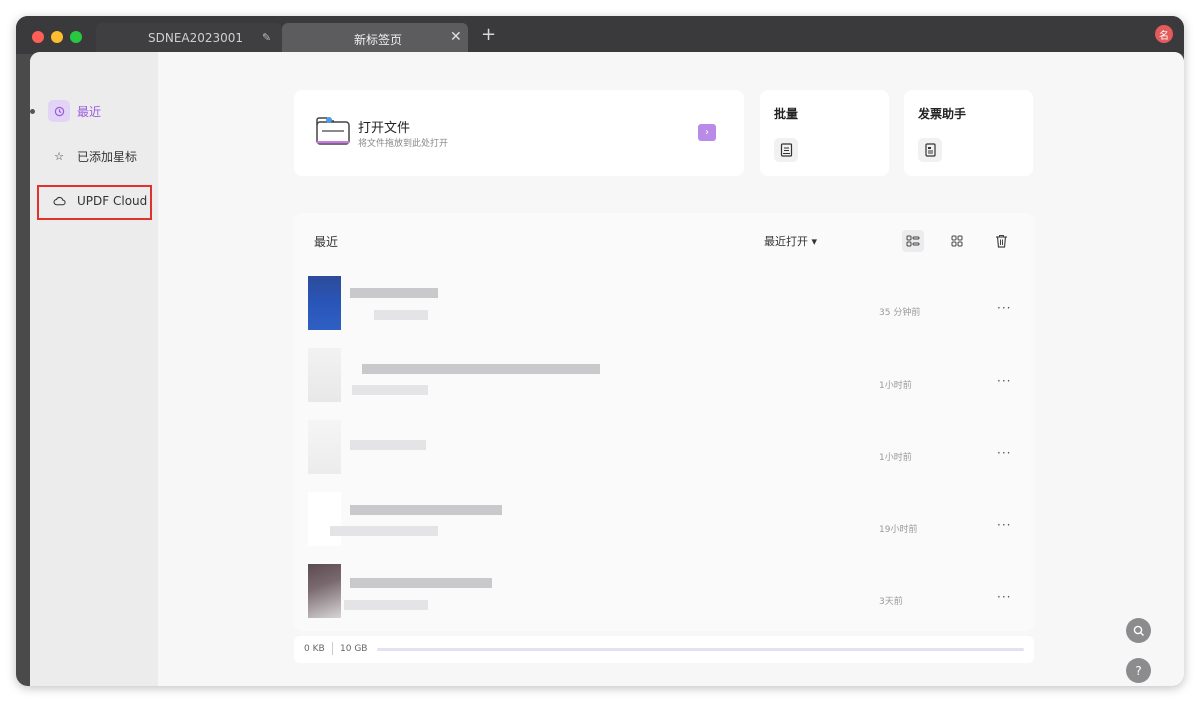 This screenshot has height=702, width=1200. What do you see at coordinates (786, 150) in the screenshot?
I see `batch-icon` at bounding box center [786, 150].